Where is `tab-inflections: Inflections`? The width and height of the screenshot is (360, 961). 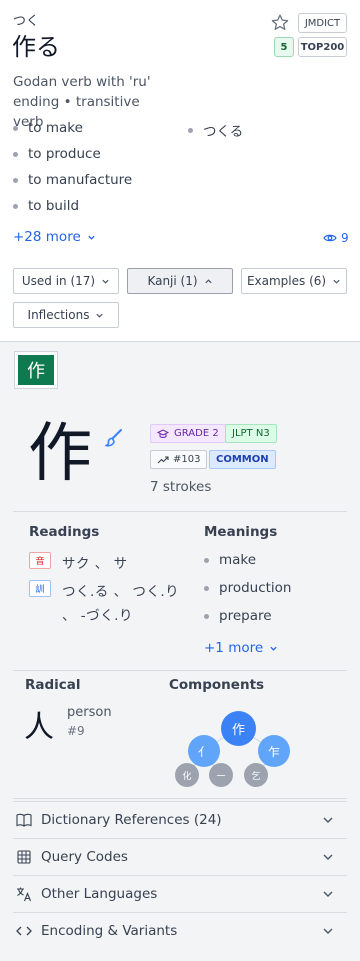 tab-inflections: Inflections is located at coordinates (66, 315).